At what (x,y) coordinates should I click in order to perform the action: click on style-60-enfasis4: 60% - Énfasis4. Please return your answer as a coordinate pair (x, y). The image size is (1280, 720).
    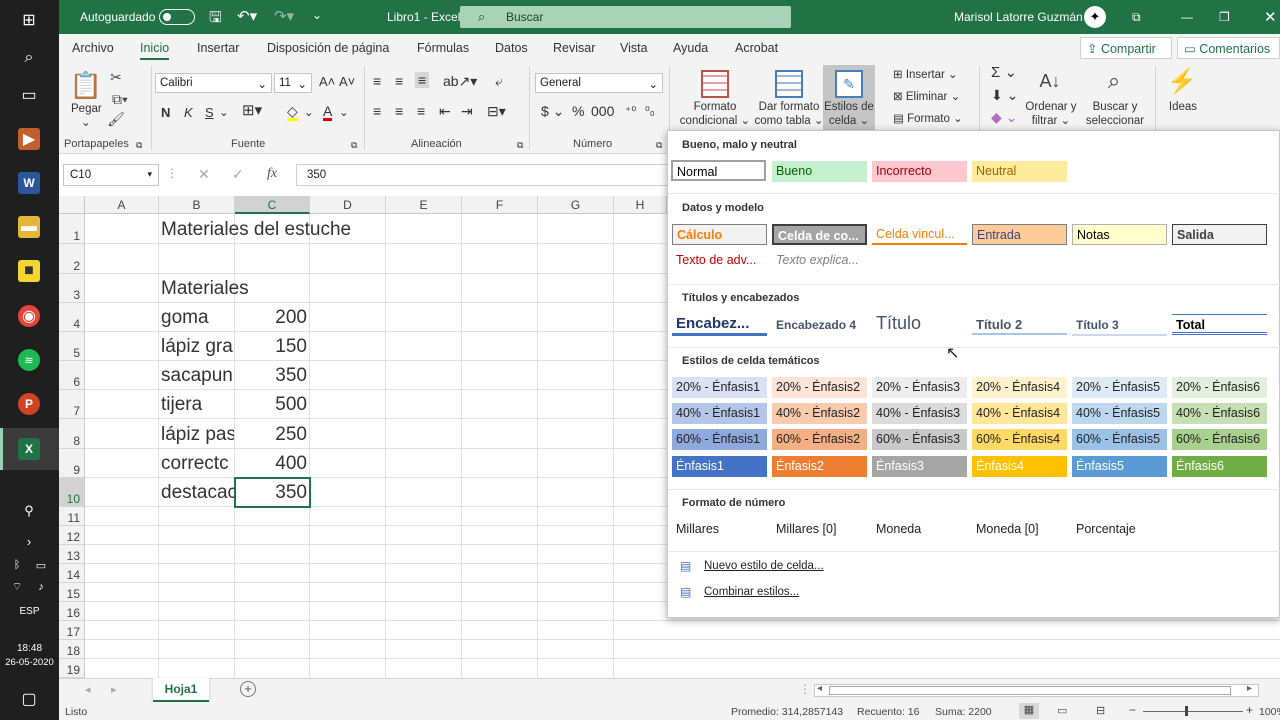
    Looking at the image, I should click on (1019, 439).